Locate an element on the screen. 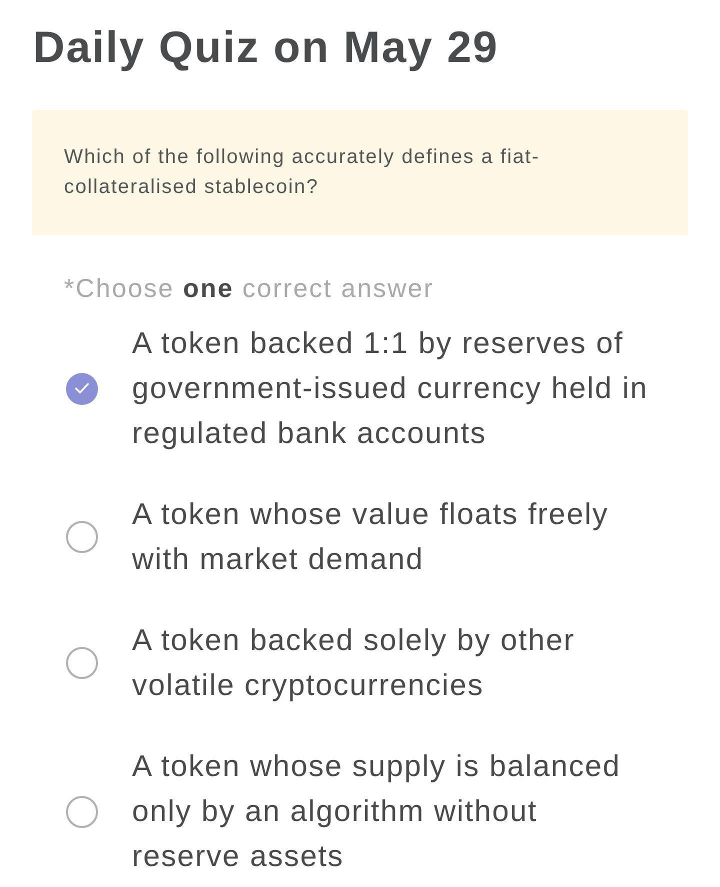 The image size is (720, 887). instruction-text: *Choose one correct answer is located at coordinates (249, 288).